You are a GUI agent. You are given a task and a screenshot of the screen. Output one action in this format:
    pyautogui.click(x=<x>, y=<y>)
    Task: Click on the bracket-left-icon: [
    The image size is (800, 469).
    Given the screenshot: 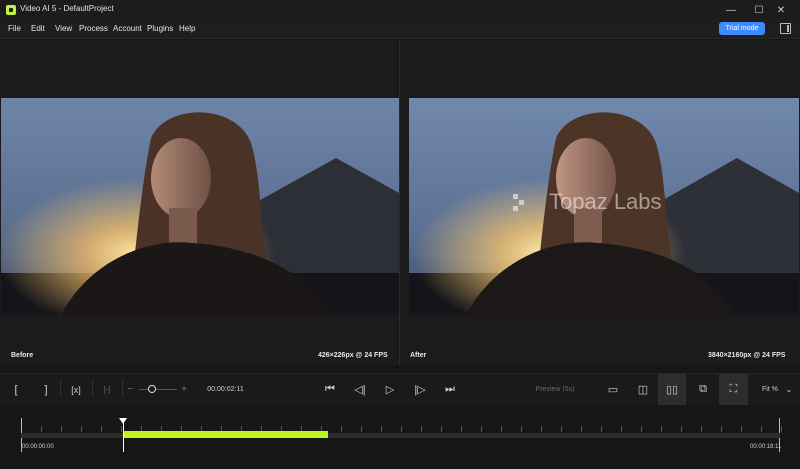 What is the action you would take?
    pyautogui.click(x=16, y=389)
    